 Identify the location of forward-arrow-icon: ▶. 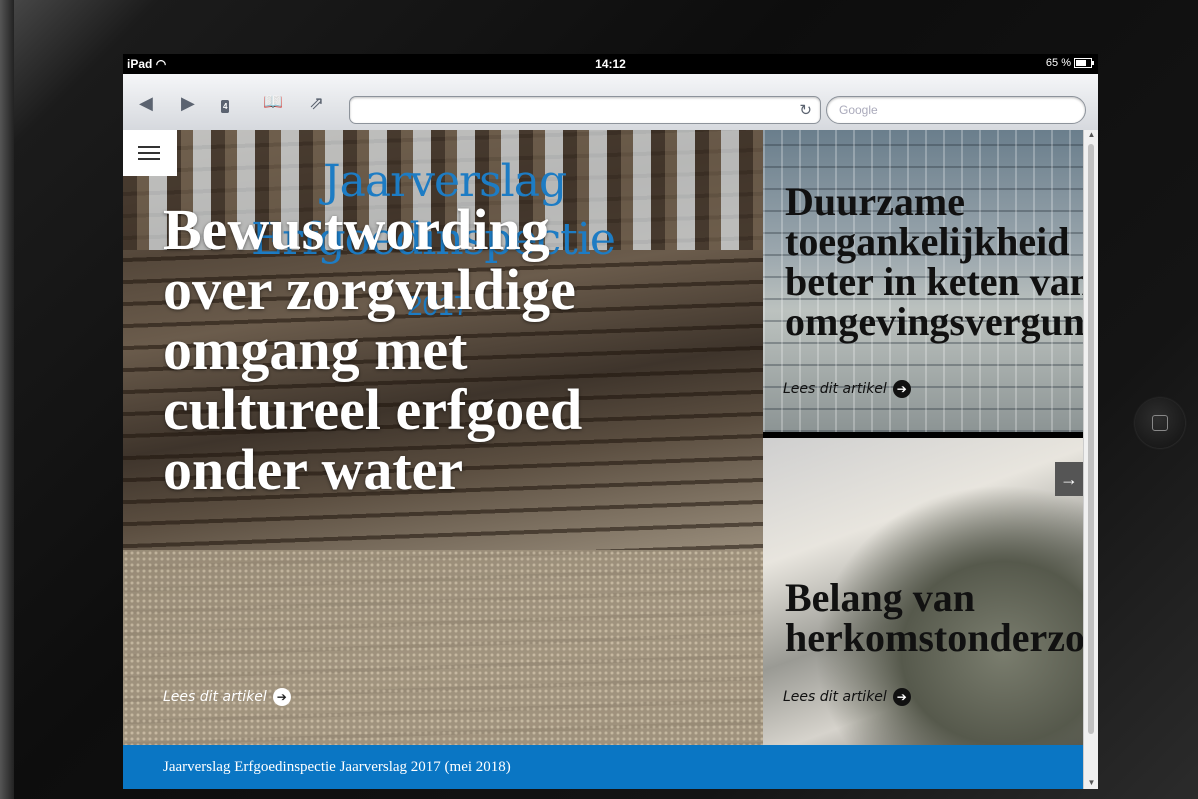
(188, 103).